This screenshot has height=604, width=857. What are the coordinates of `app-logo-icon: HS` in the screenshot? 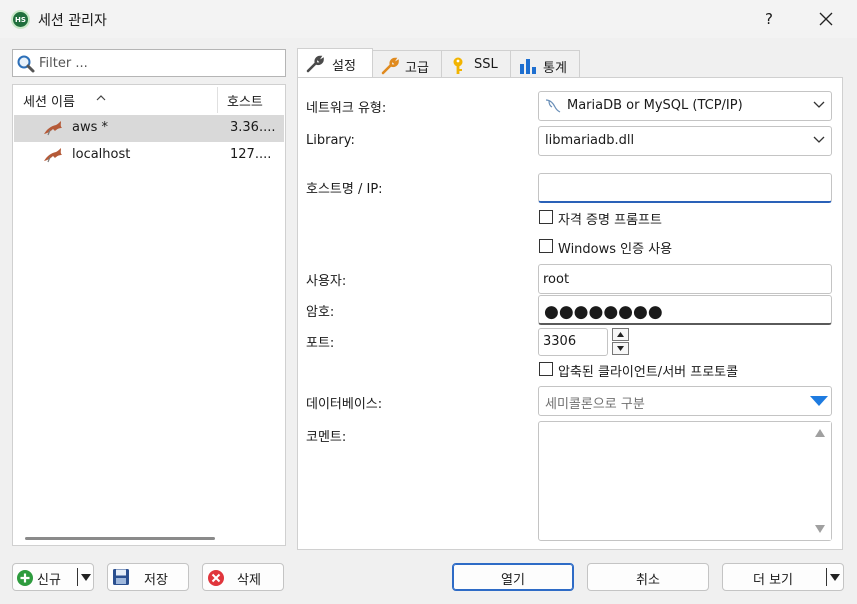 It's located at (20, 19).